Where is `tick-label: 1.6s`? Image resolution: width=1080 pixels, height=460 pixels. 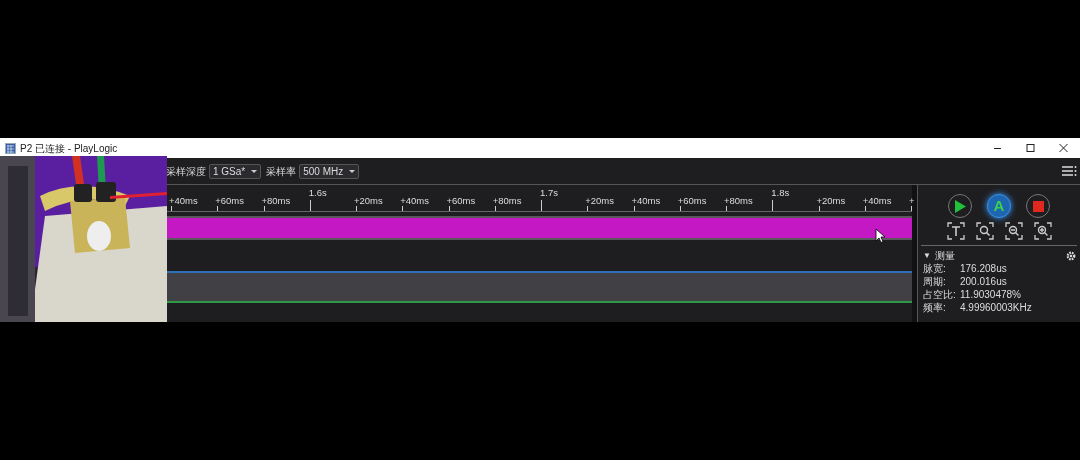
tick-label: 1.6s is located at coordinates (317, 193).